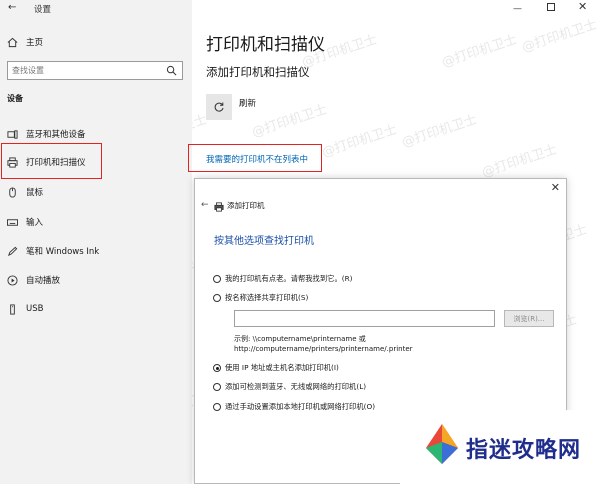  I want to click on sidebar-item-home: 主页, so click(24, 42).